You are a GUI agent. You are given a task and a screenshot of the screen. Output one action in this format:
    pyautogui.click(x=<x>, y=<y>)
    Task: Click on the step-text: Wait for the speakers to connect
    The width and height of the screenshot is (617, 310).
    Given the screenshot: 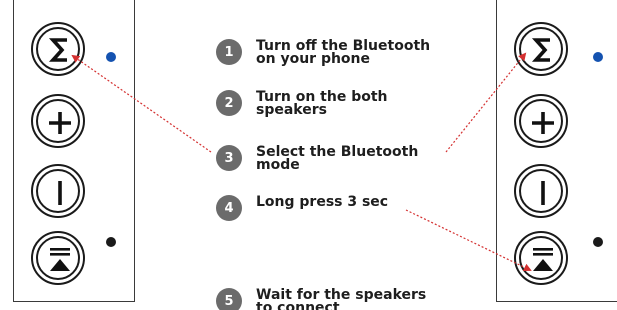 What is the action you would take?
    pyautogui.click(x=341, y=298)
    